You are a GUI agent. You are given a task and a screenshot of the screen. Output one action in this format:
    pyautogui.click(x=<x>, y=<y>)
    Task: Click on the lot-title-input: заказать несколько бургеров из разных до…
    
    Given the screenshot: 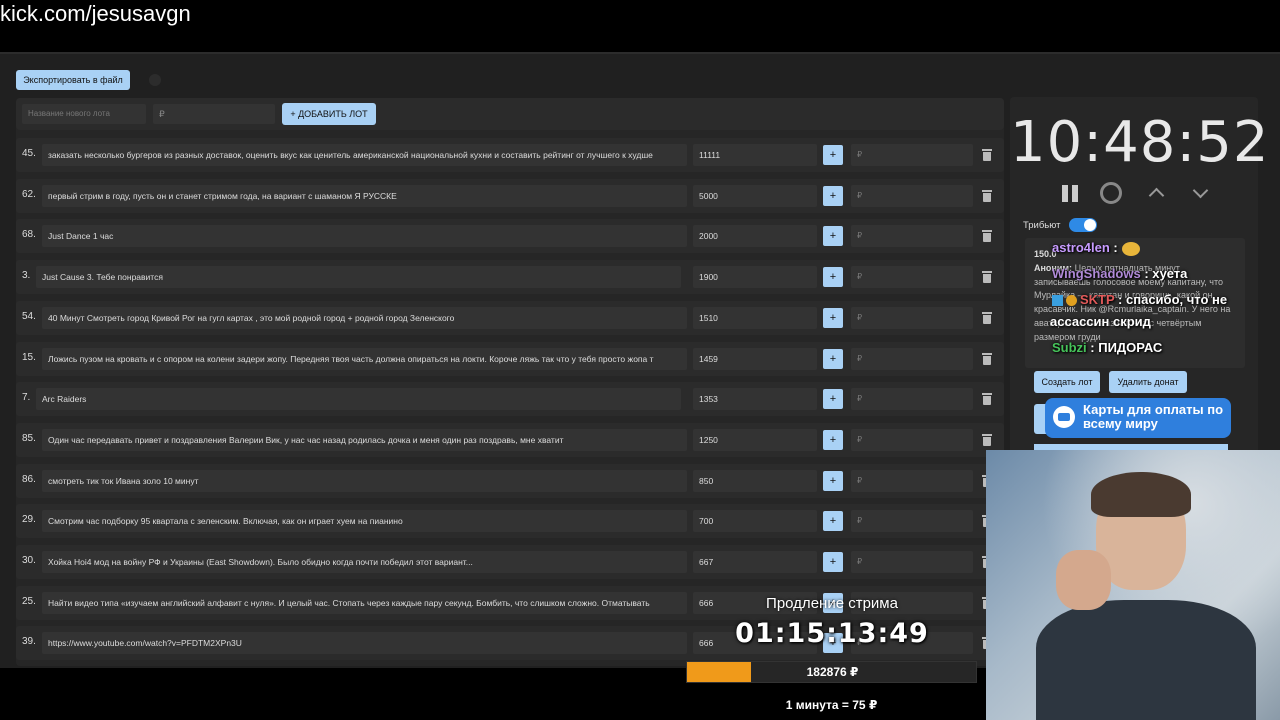 What is the action you would take?
    pyautogui.click(x=364, y=155)
    